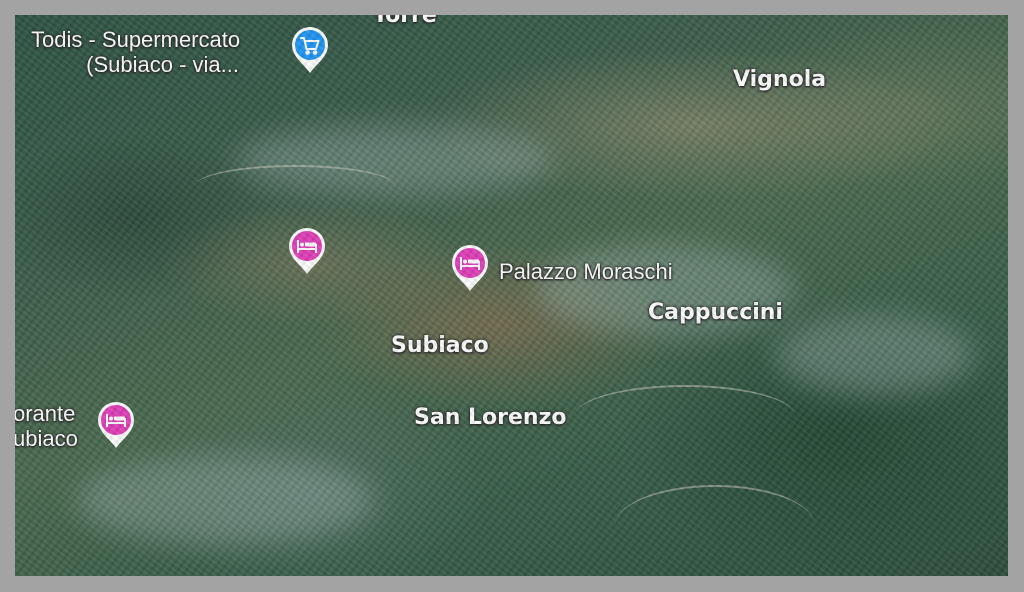  Describe the element at coordinates (715, 312) in the screenshot. I see `place-label-cappuccini: Cappuccini` at that location.